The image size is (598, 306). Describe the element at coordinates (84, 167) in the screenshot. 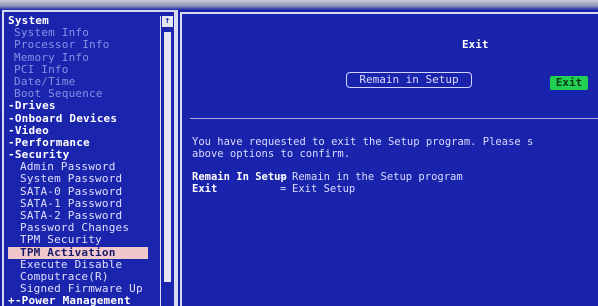

I see `menu-item-admin-password: Admin Password` at that location.